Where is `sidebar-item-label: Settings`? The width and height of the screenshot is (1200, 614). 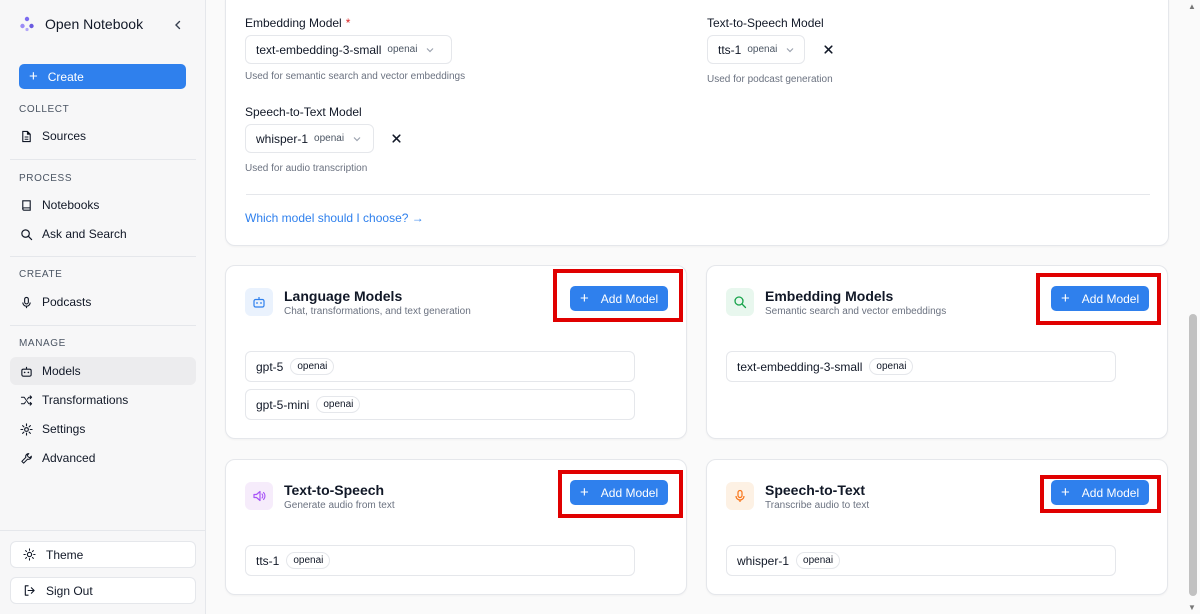 sidebar-item-label: Settings is located at coordinates (64, 429).